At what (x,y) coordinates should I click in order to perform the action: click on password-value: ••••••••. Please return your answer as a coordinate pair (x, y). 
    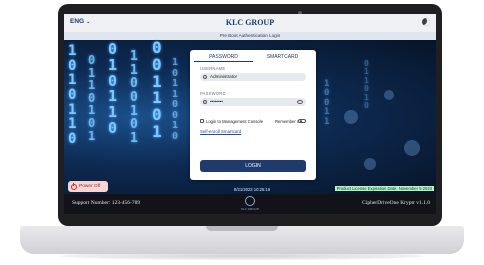
    Looking at the image, I should click on (216, 101).